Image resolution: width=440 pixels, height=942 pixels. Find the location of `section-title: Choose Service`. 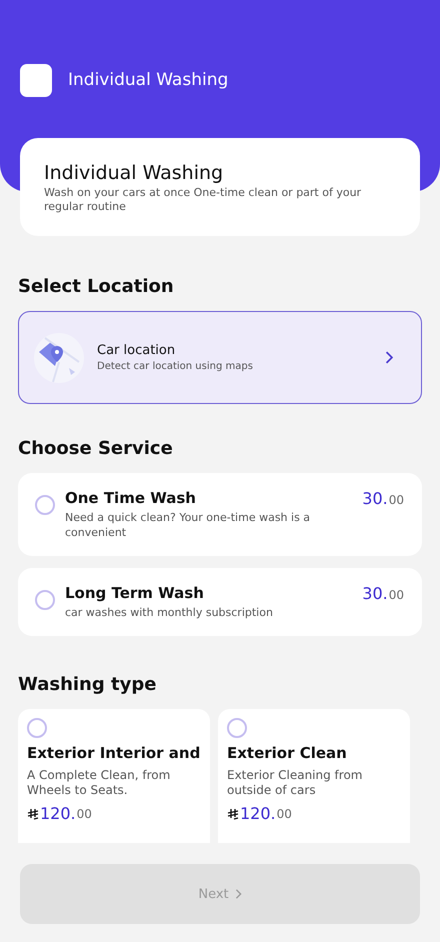

section-title: Choose Service is located at coordinates (96, 448).